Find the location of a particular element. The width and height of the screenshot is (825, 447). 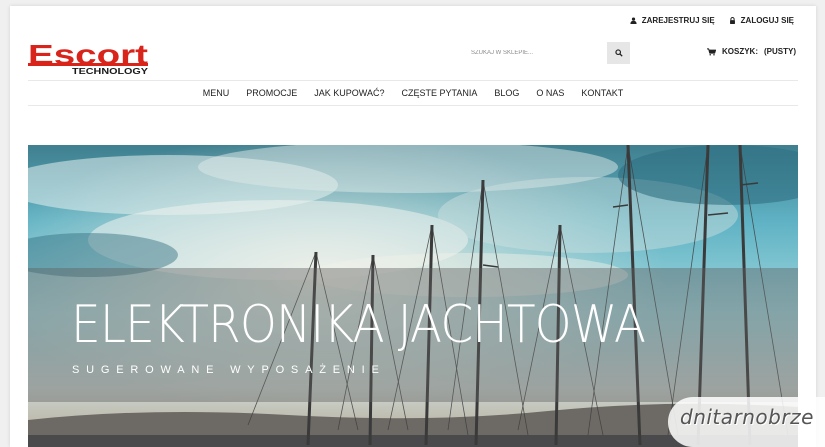

search-button is located at coordinates (618, 53).